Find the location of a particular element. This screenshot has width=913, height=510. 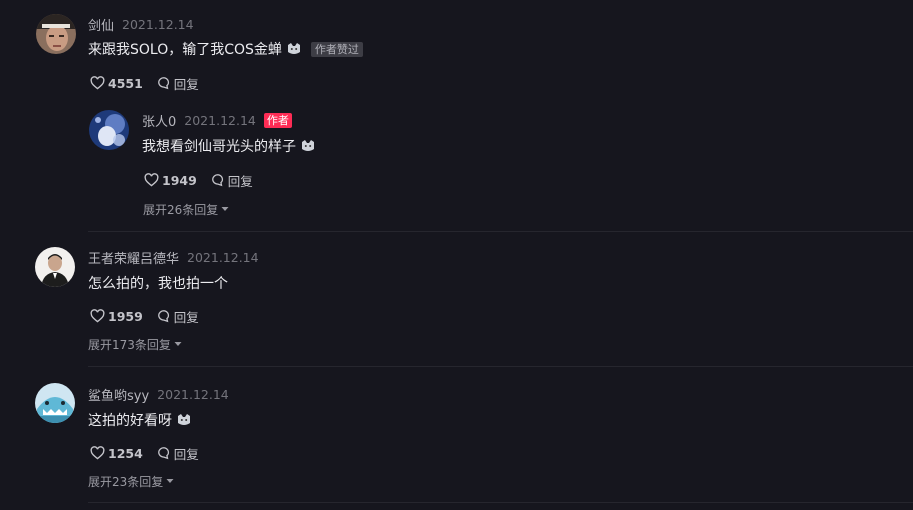

comment-body: 这拍的好看呀 is located at coordinates (130, 421).